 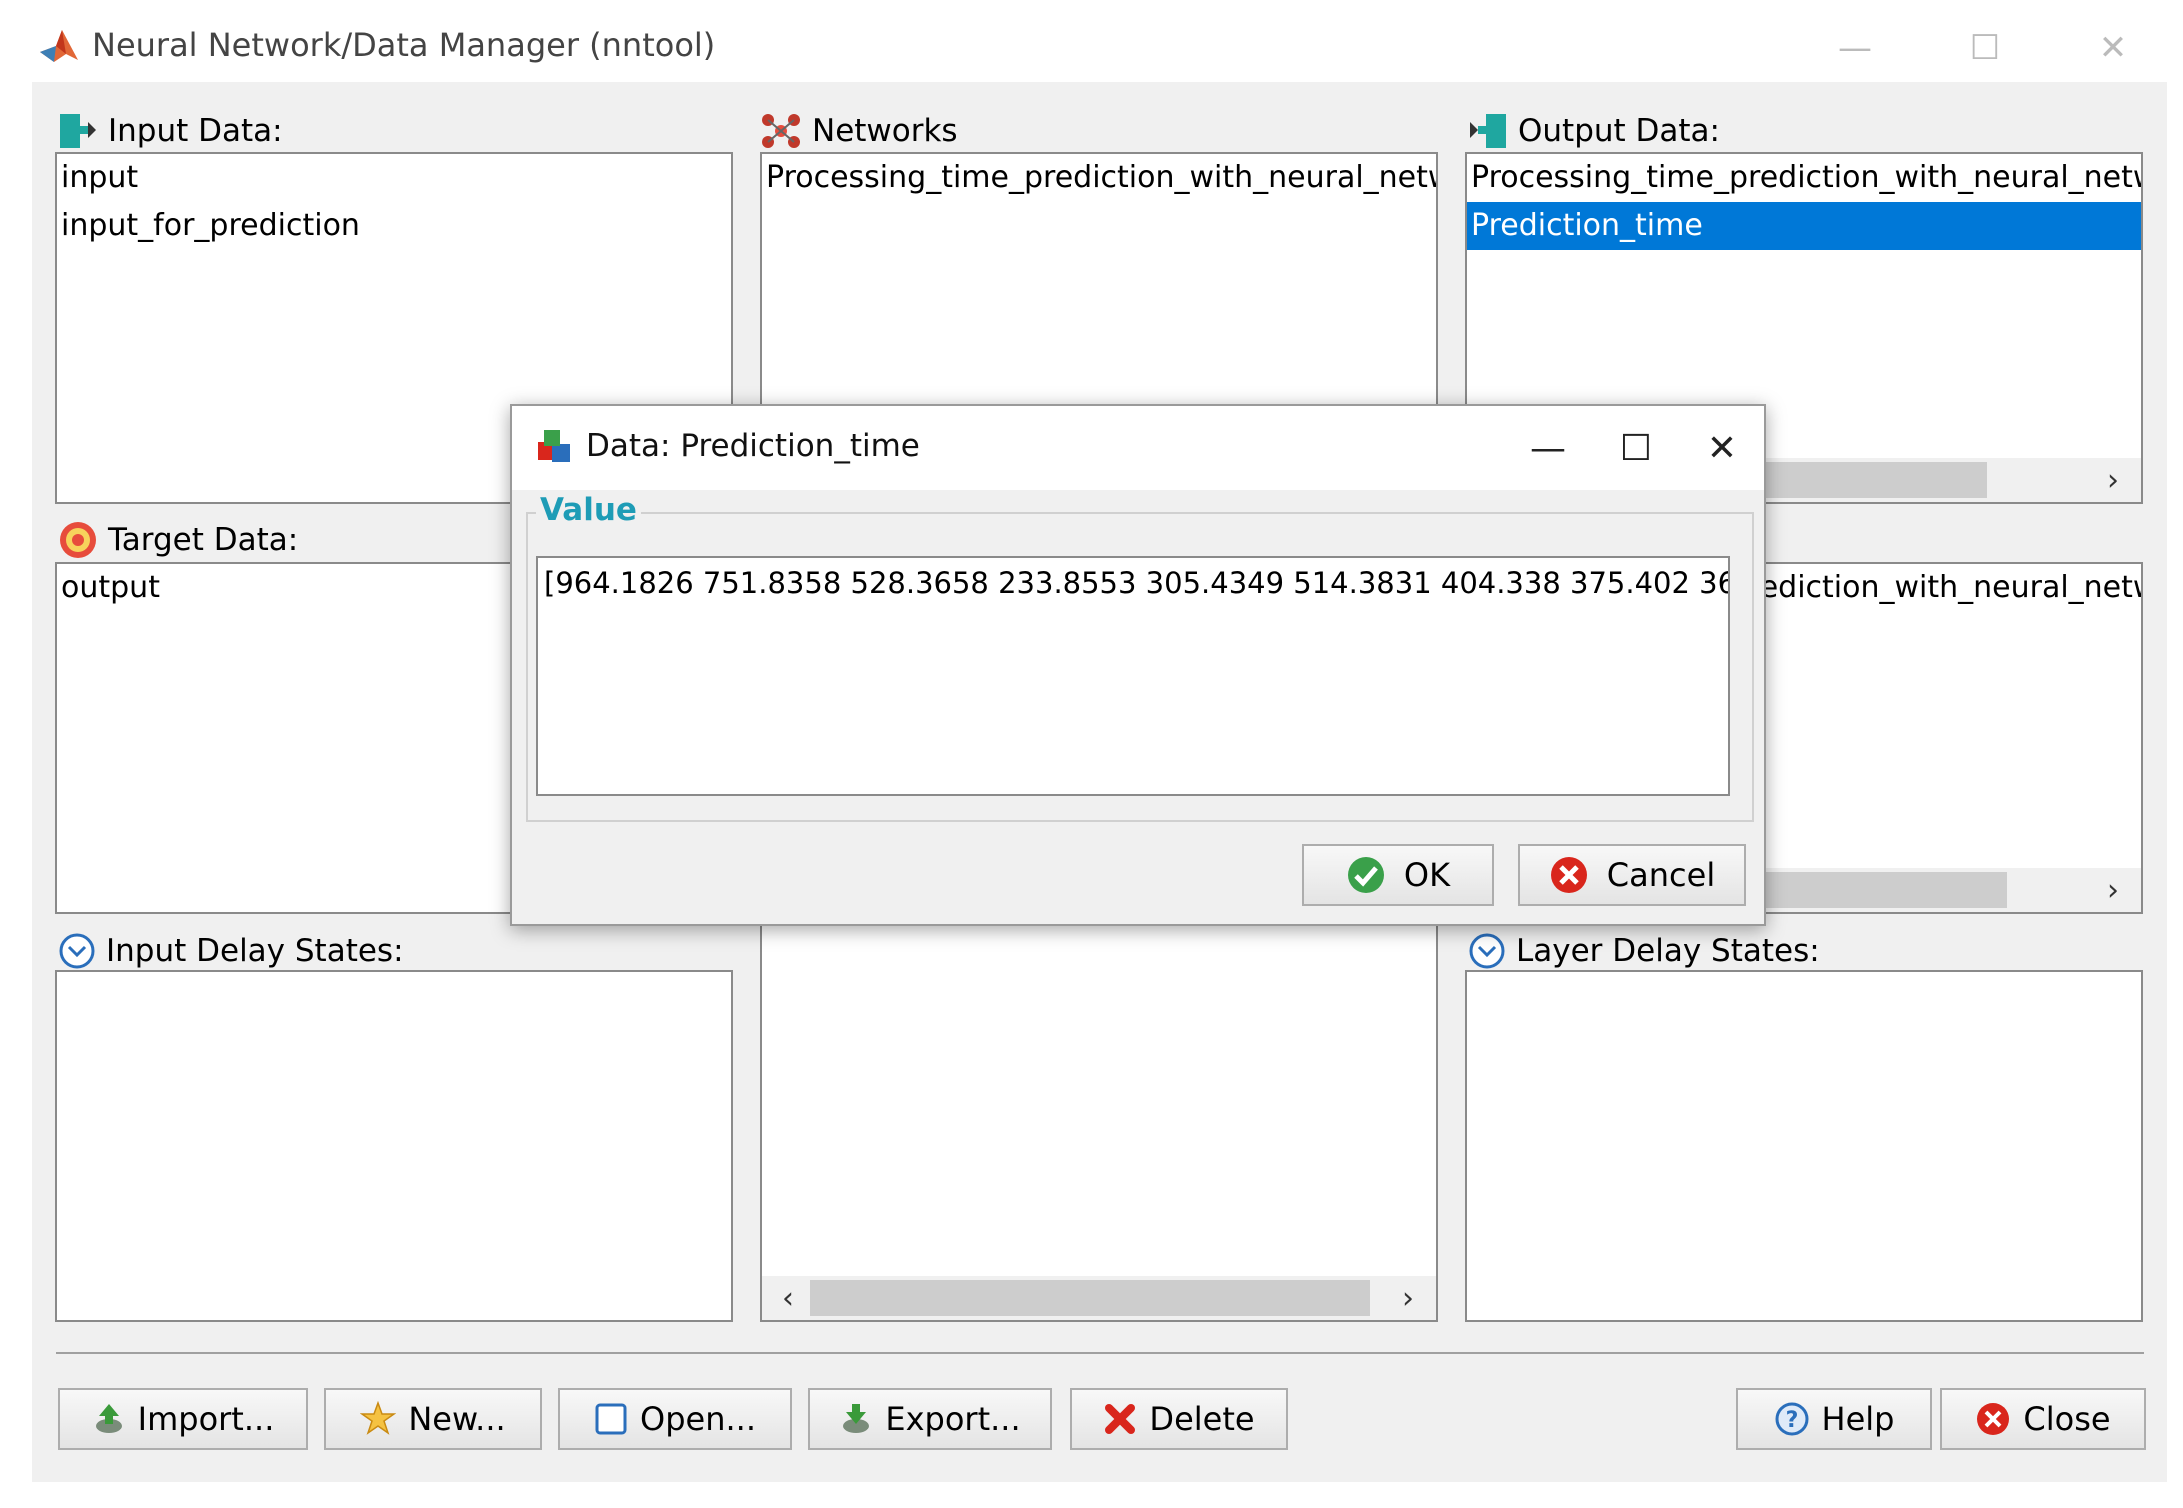 What do you see at coordinates (856, 1418) in the screenshot?
I see `export-icon` at bounding box center [856, 1418].